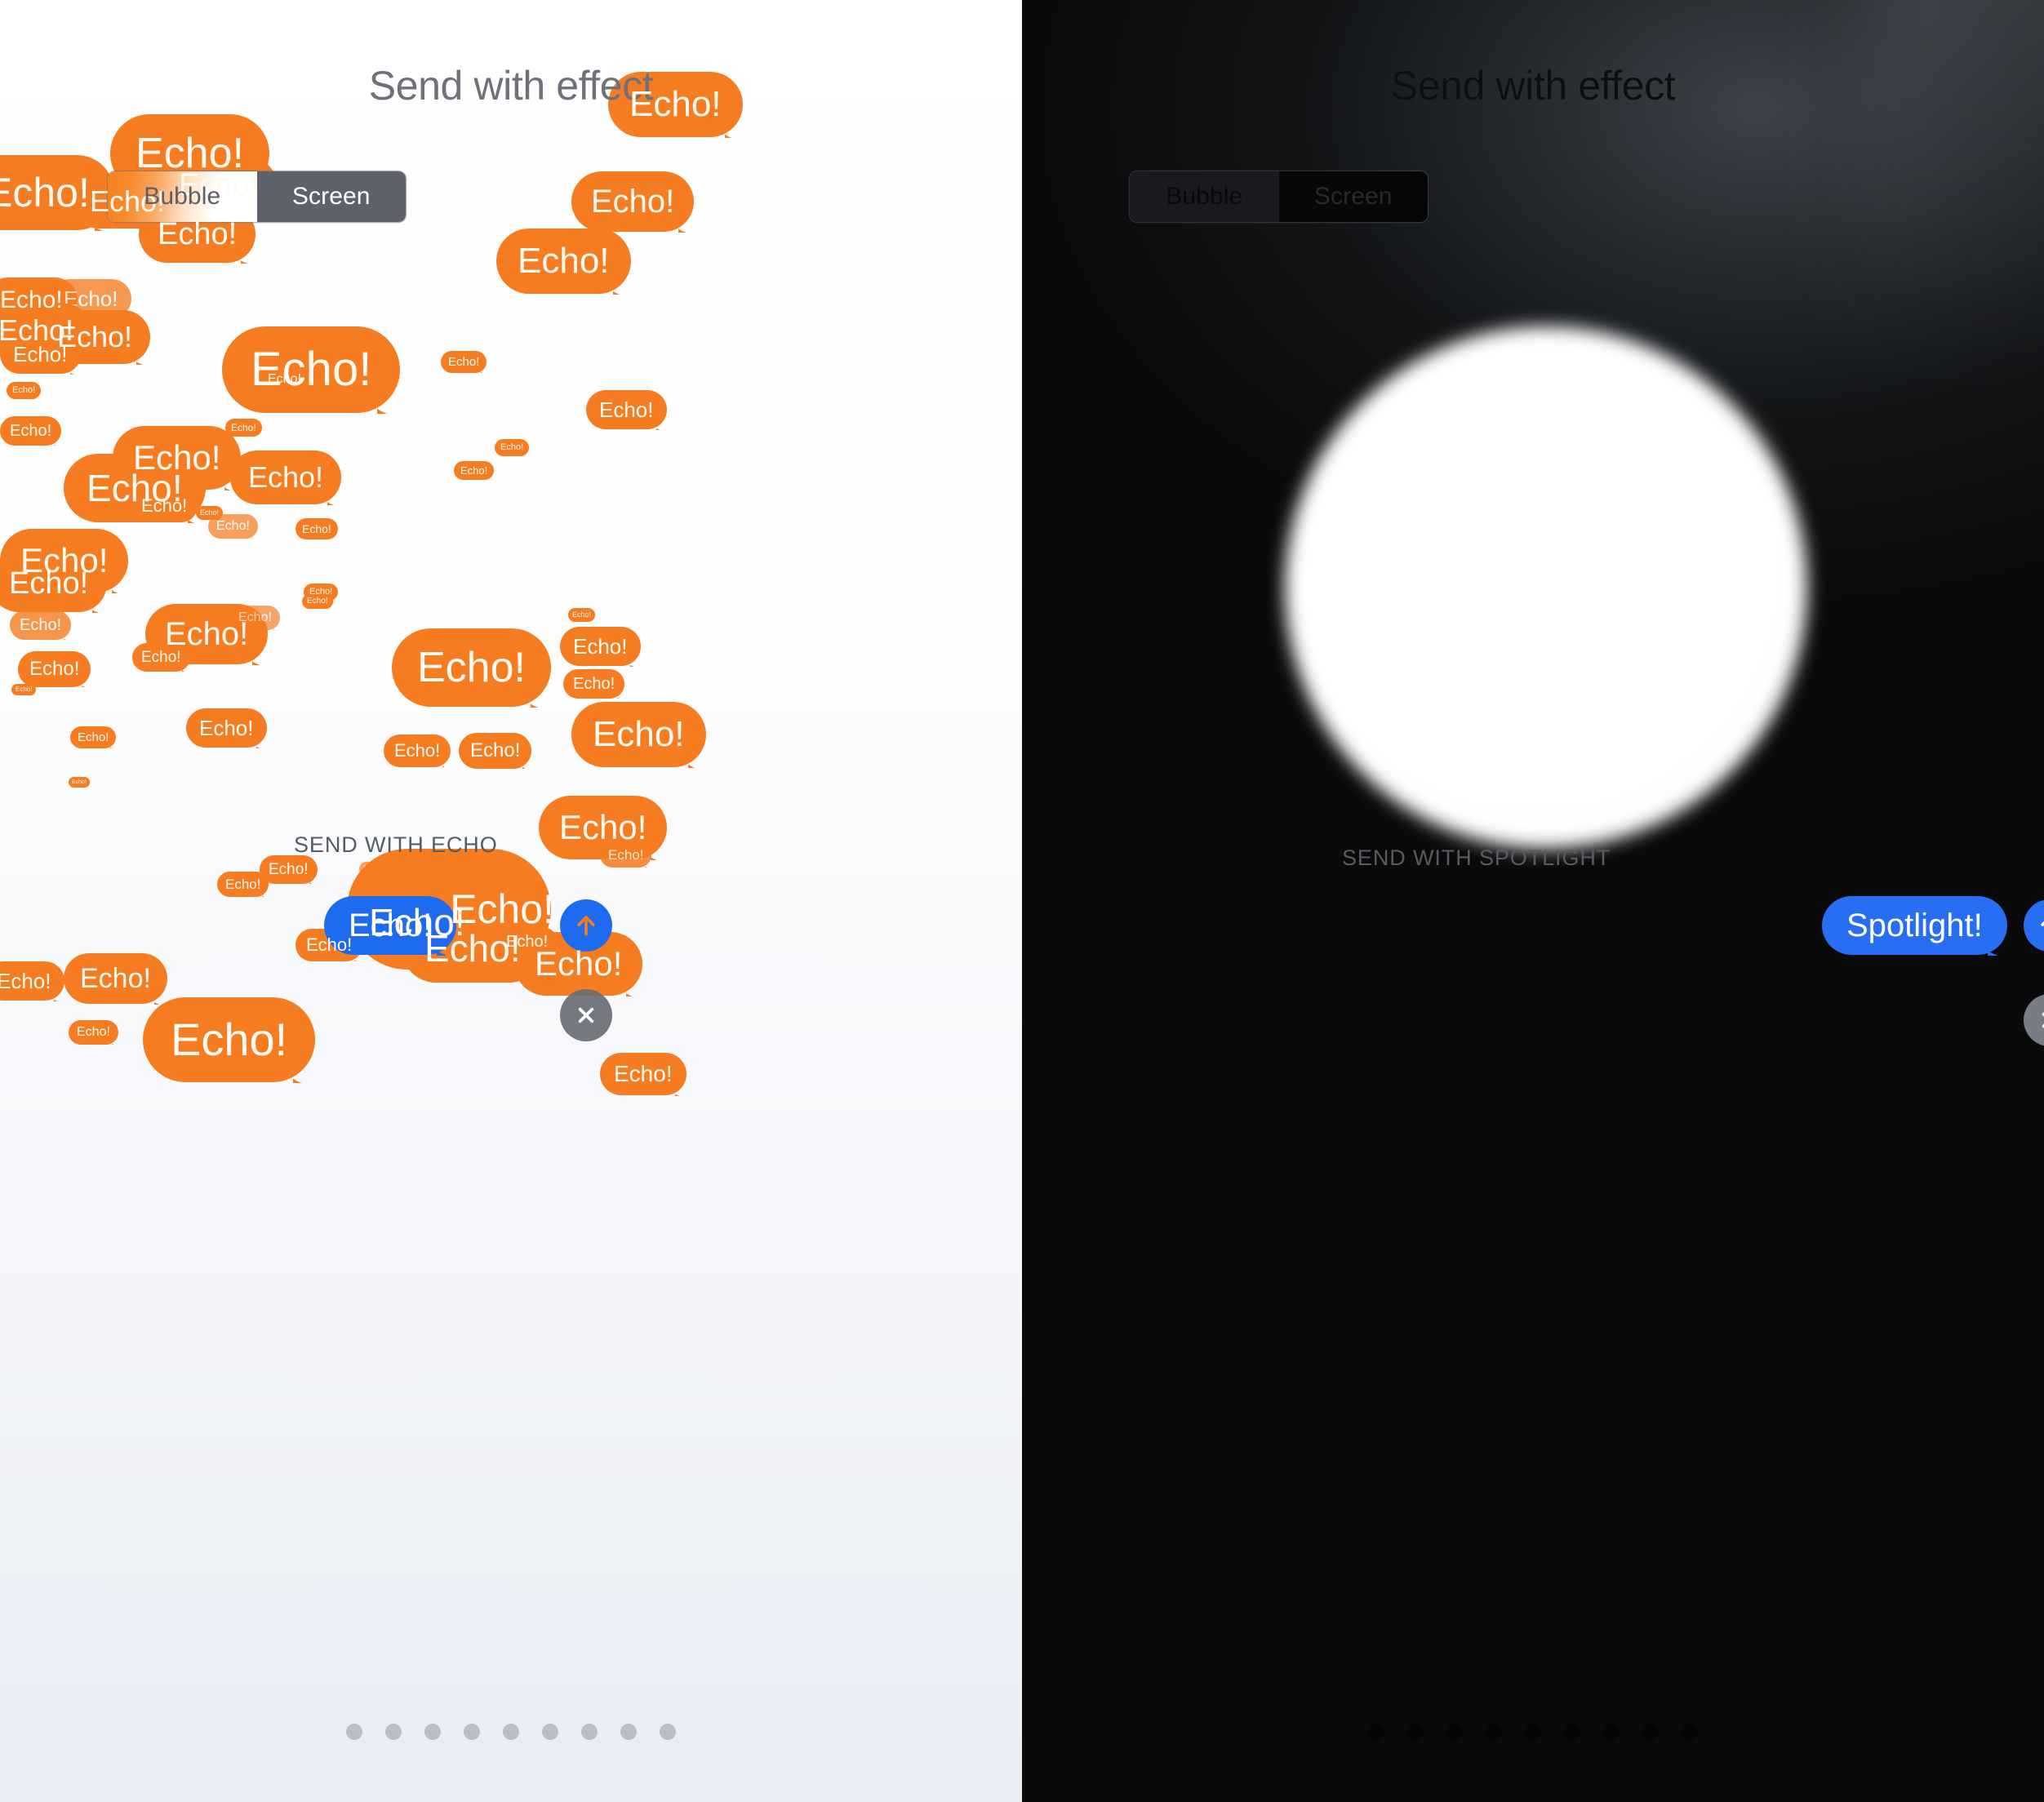 The image size is (2044, 1802). I want to click on effect-type-segmented-control: Bubble Screen, so click(1279, 196).